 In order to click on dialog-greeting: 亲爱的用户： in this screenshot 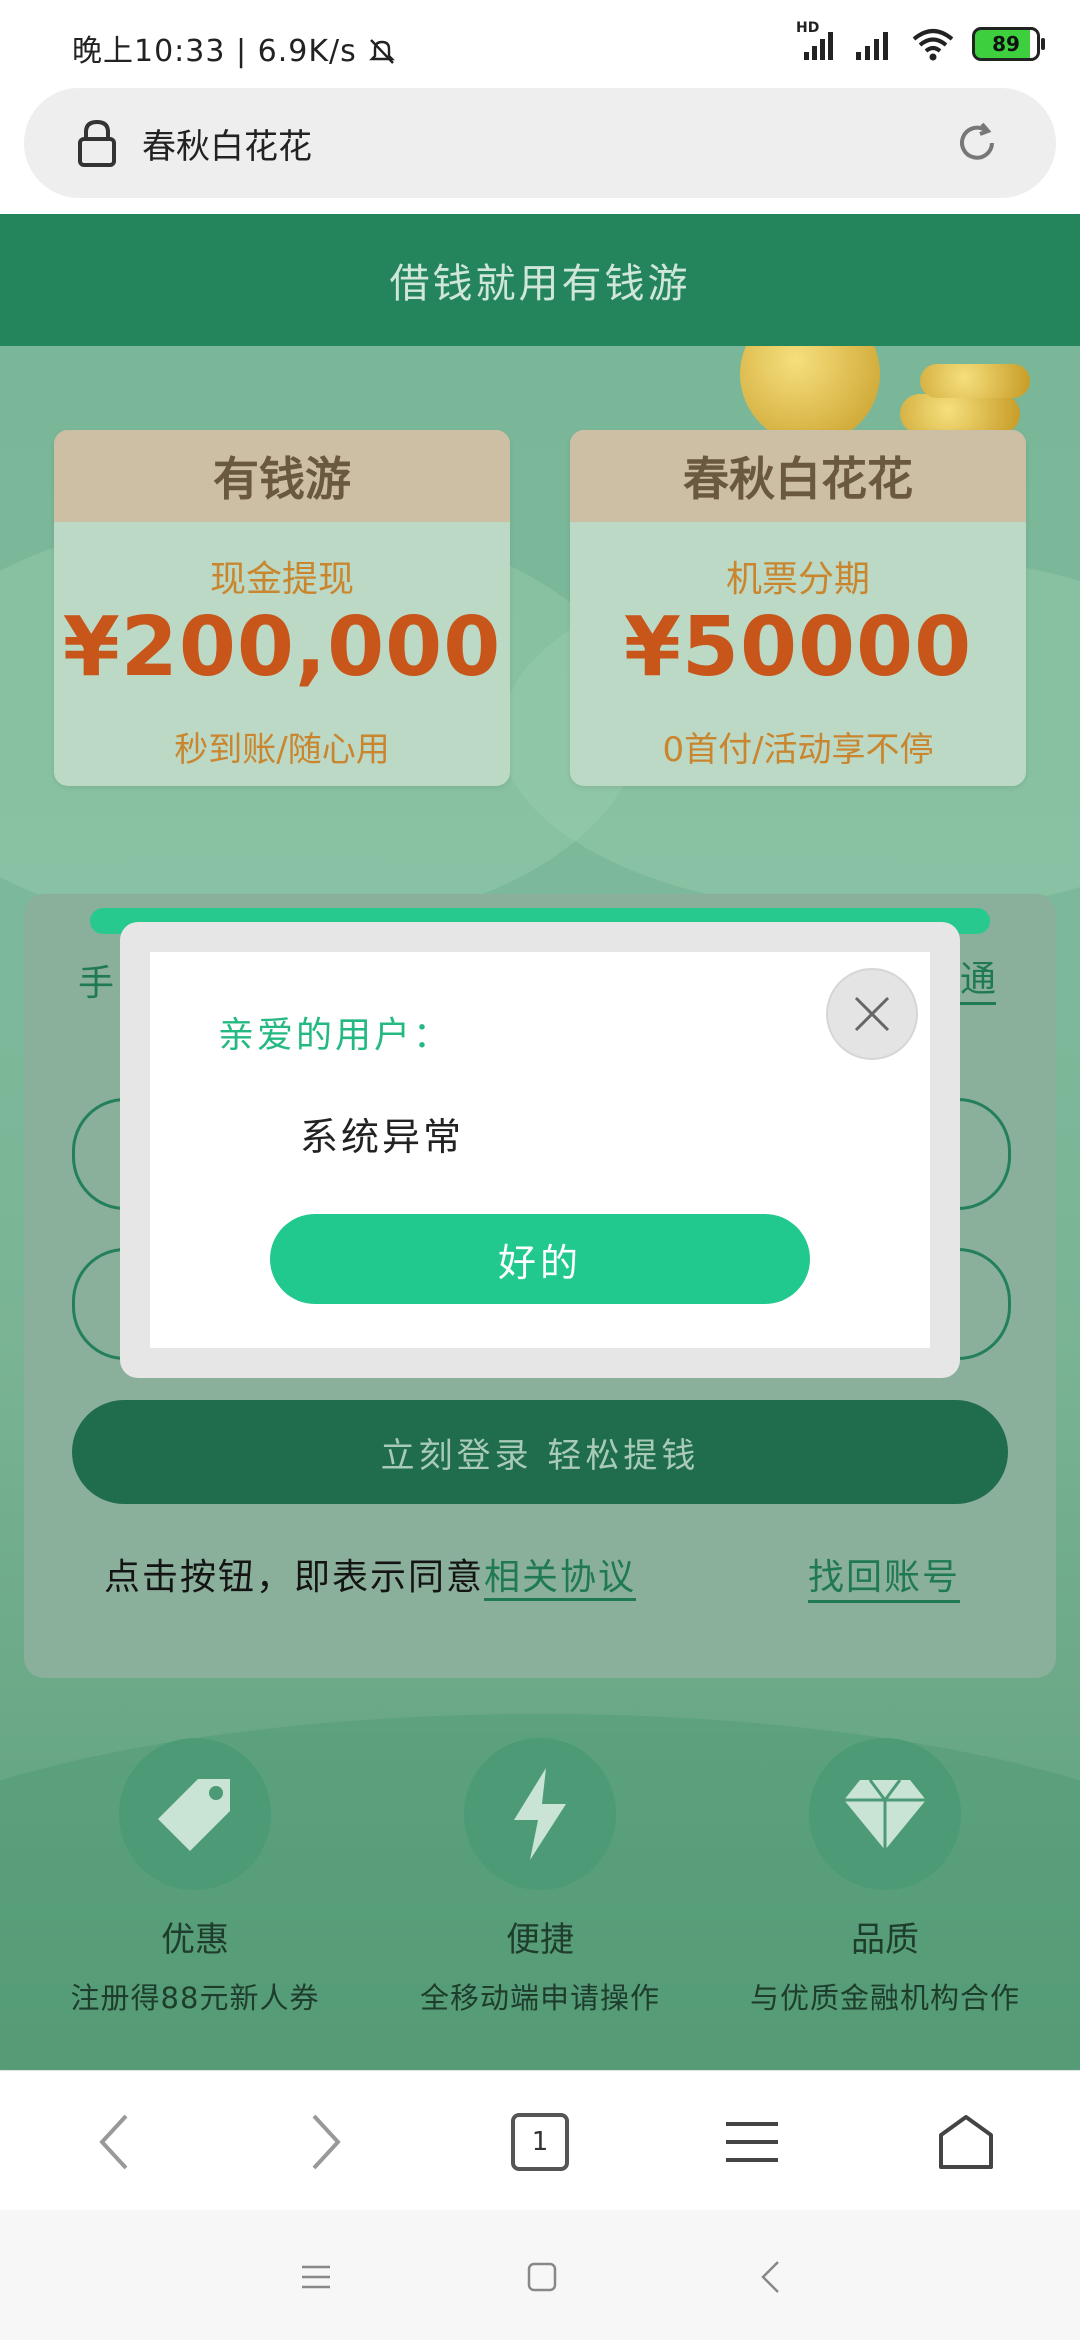, I will do `click(335, 1035)`.